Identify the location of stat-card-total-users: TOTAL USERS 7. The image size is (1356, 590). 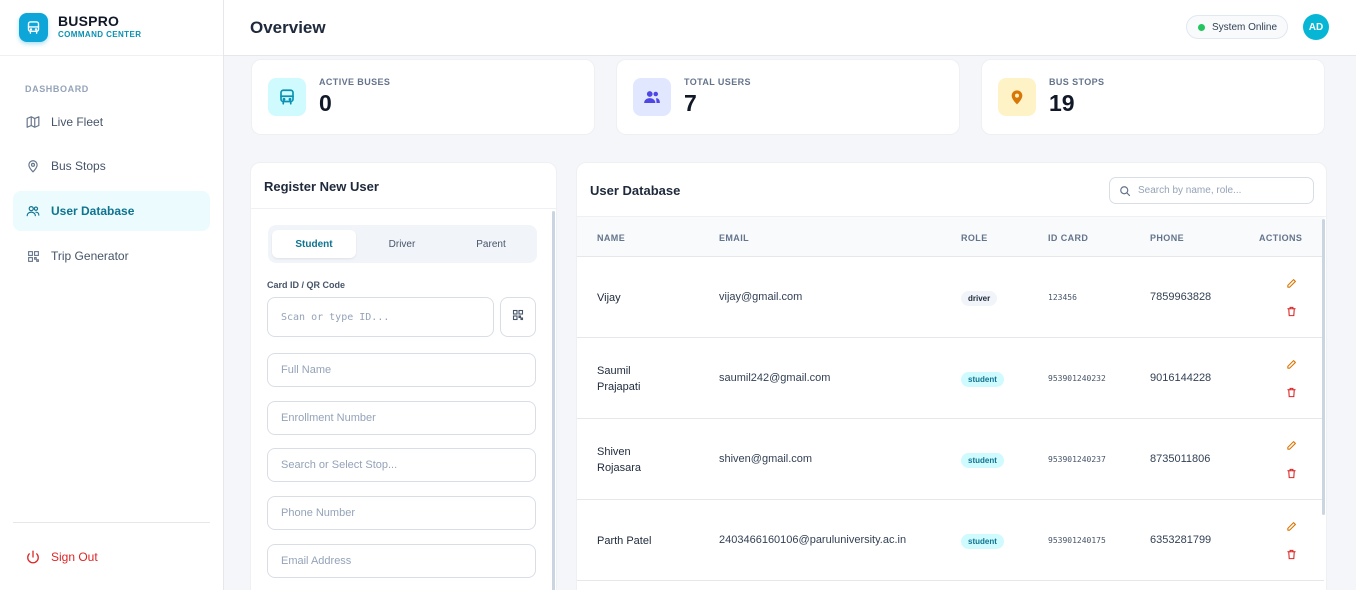
(788, 97).